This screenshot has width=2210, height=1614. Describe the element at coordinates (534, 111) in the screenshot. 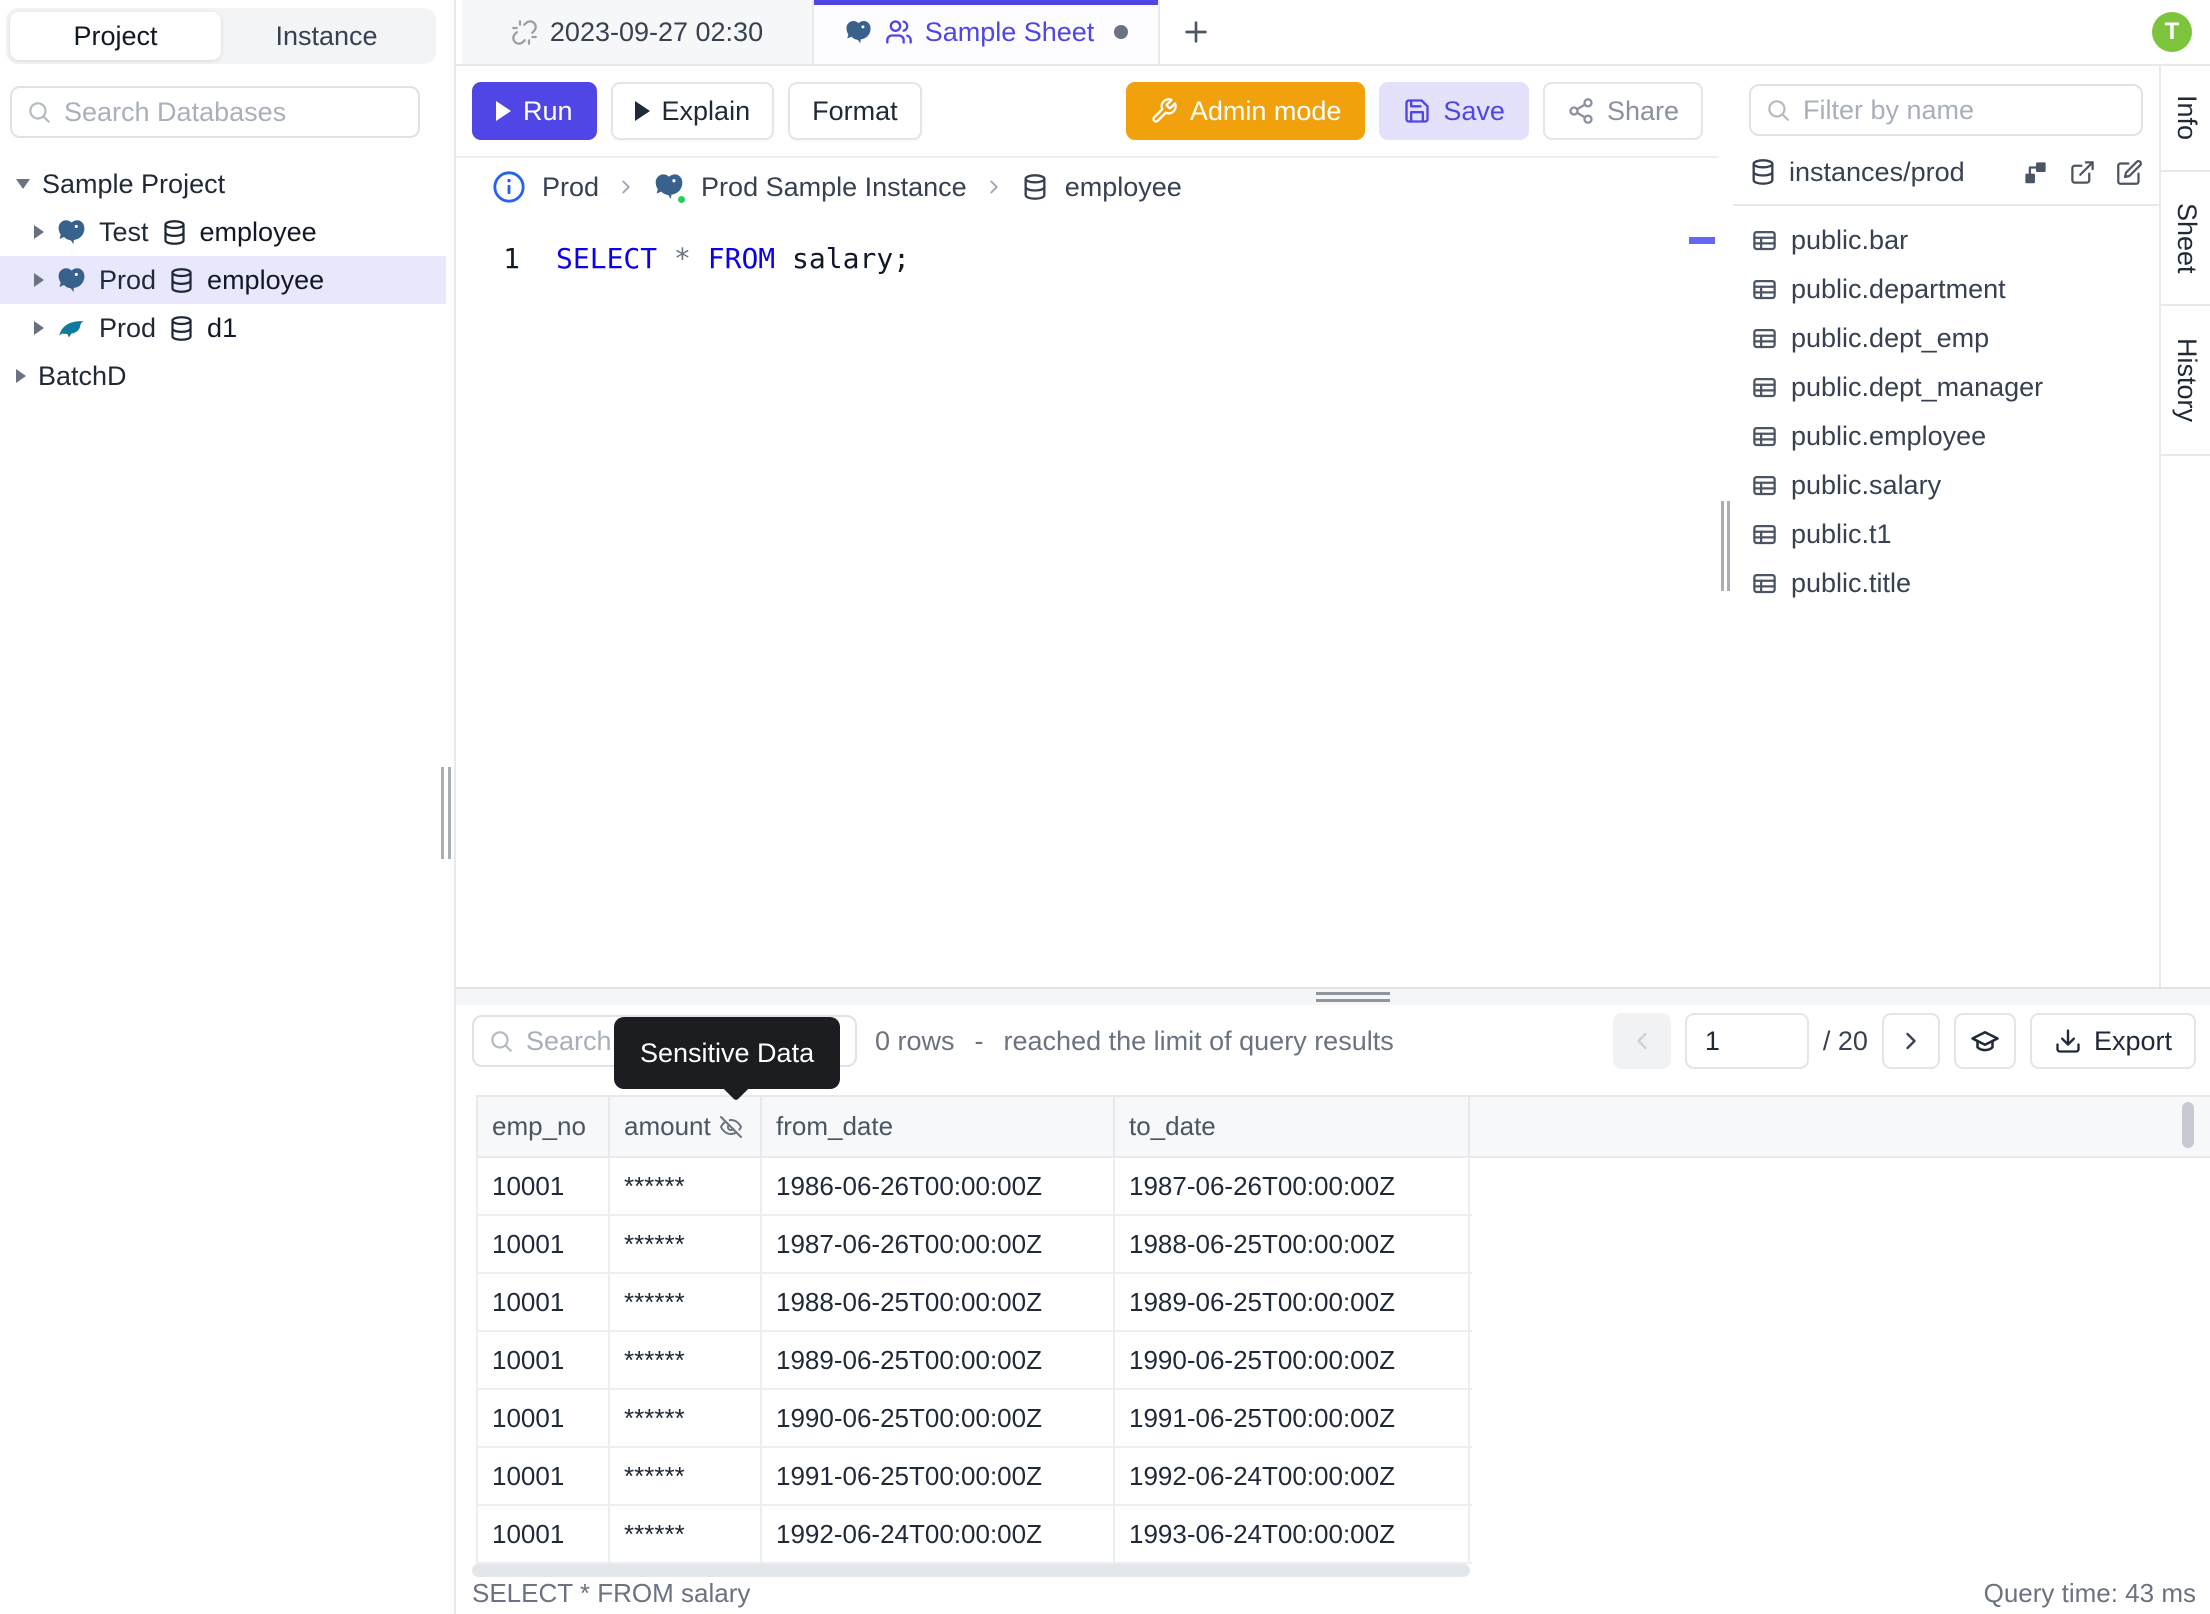

I see `run-button: Run` at that location.